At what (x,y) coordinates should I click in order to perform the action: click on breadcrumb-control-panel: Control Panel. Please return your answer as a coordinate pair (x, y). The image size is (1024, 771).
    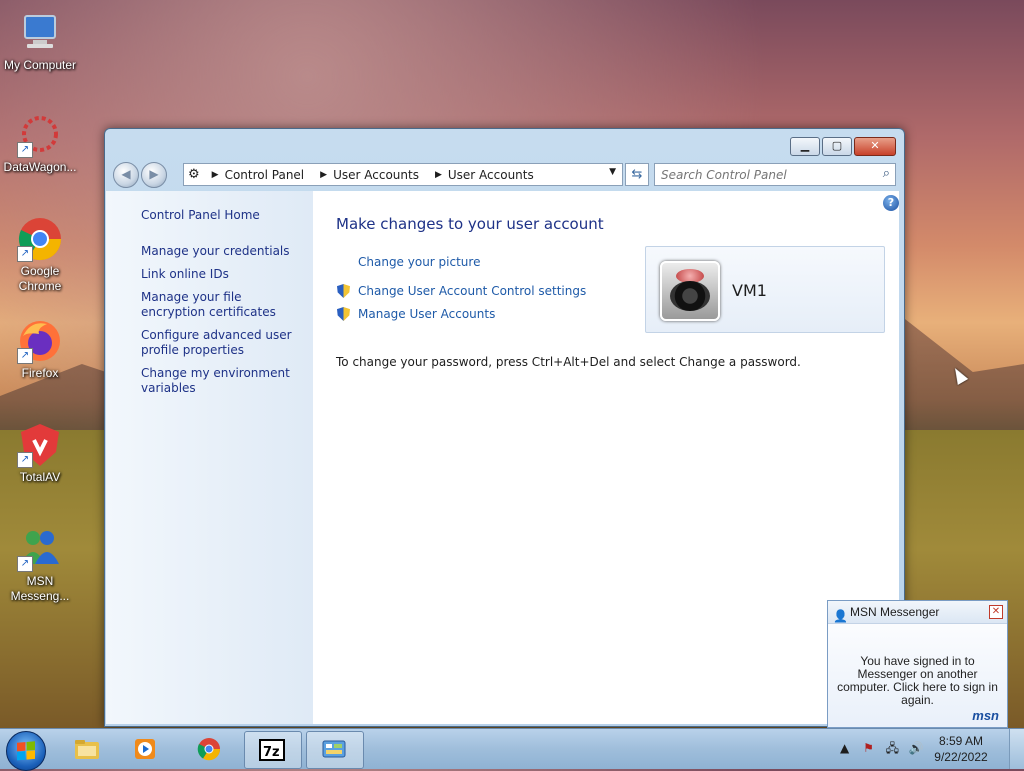
    Looking at the image, I should click on (265, 175).